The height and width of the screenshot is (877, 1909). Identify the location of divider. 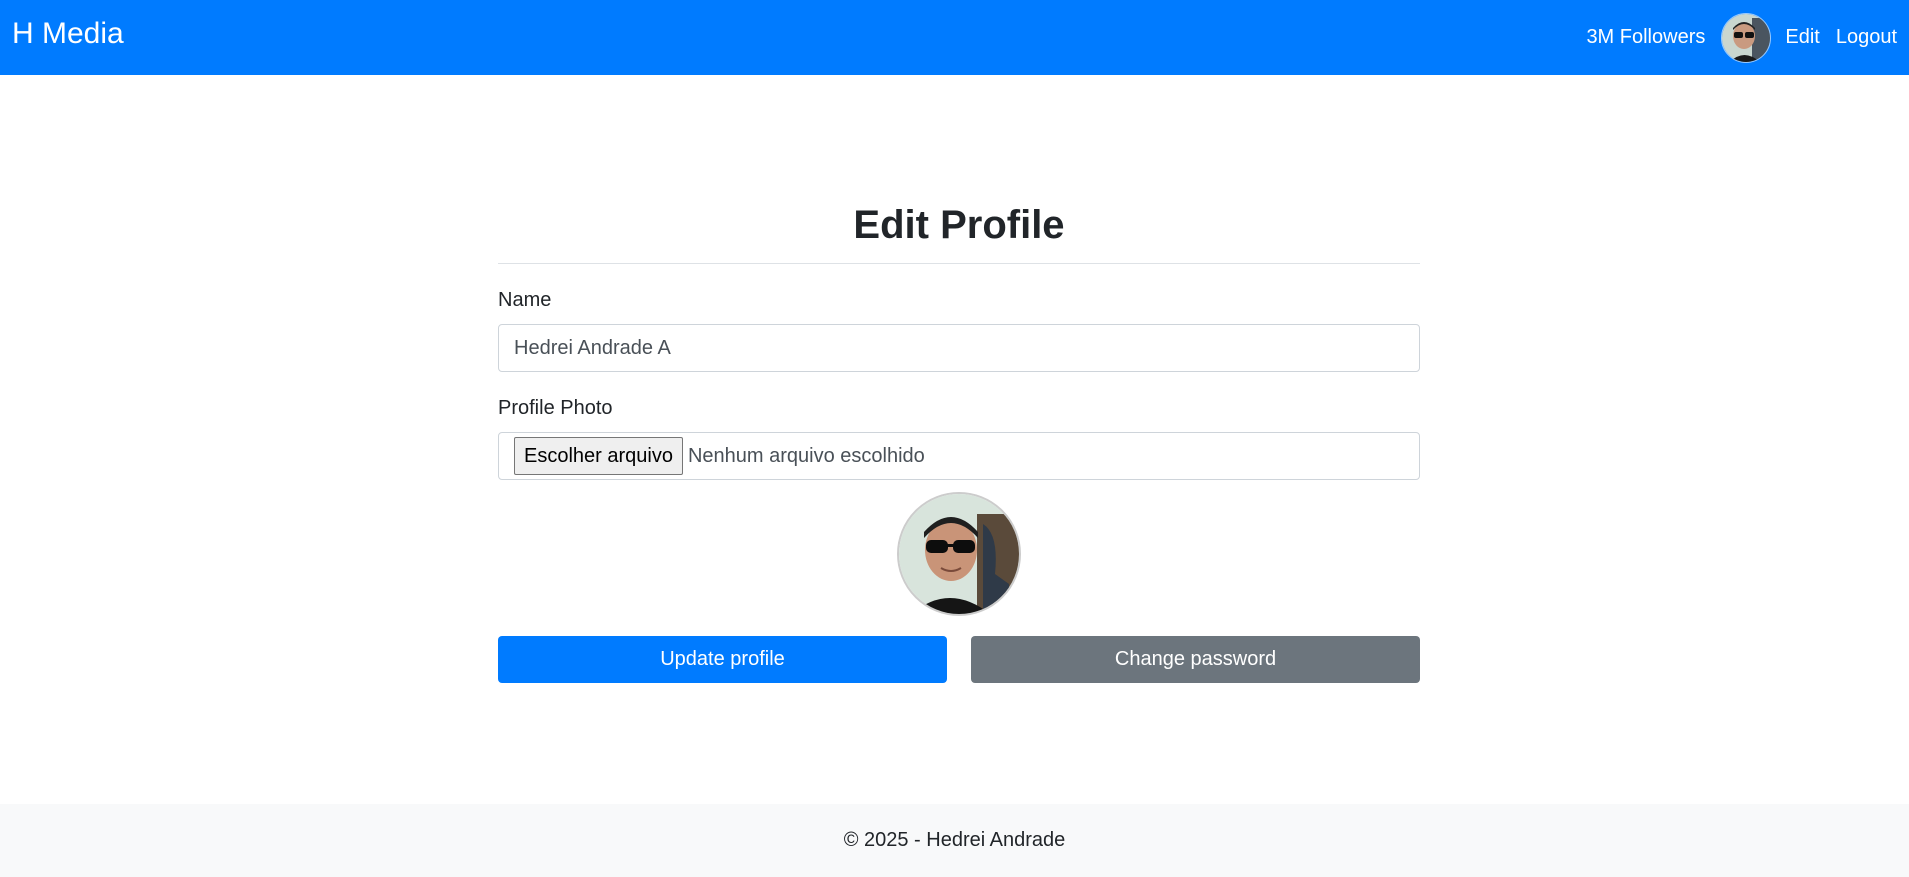
(959, 263).